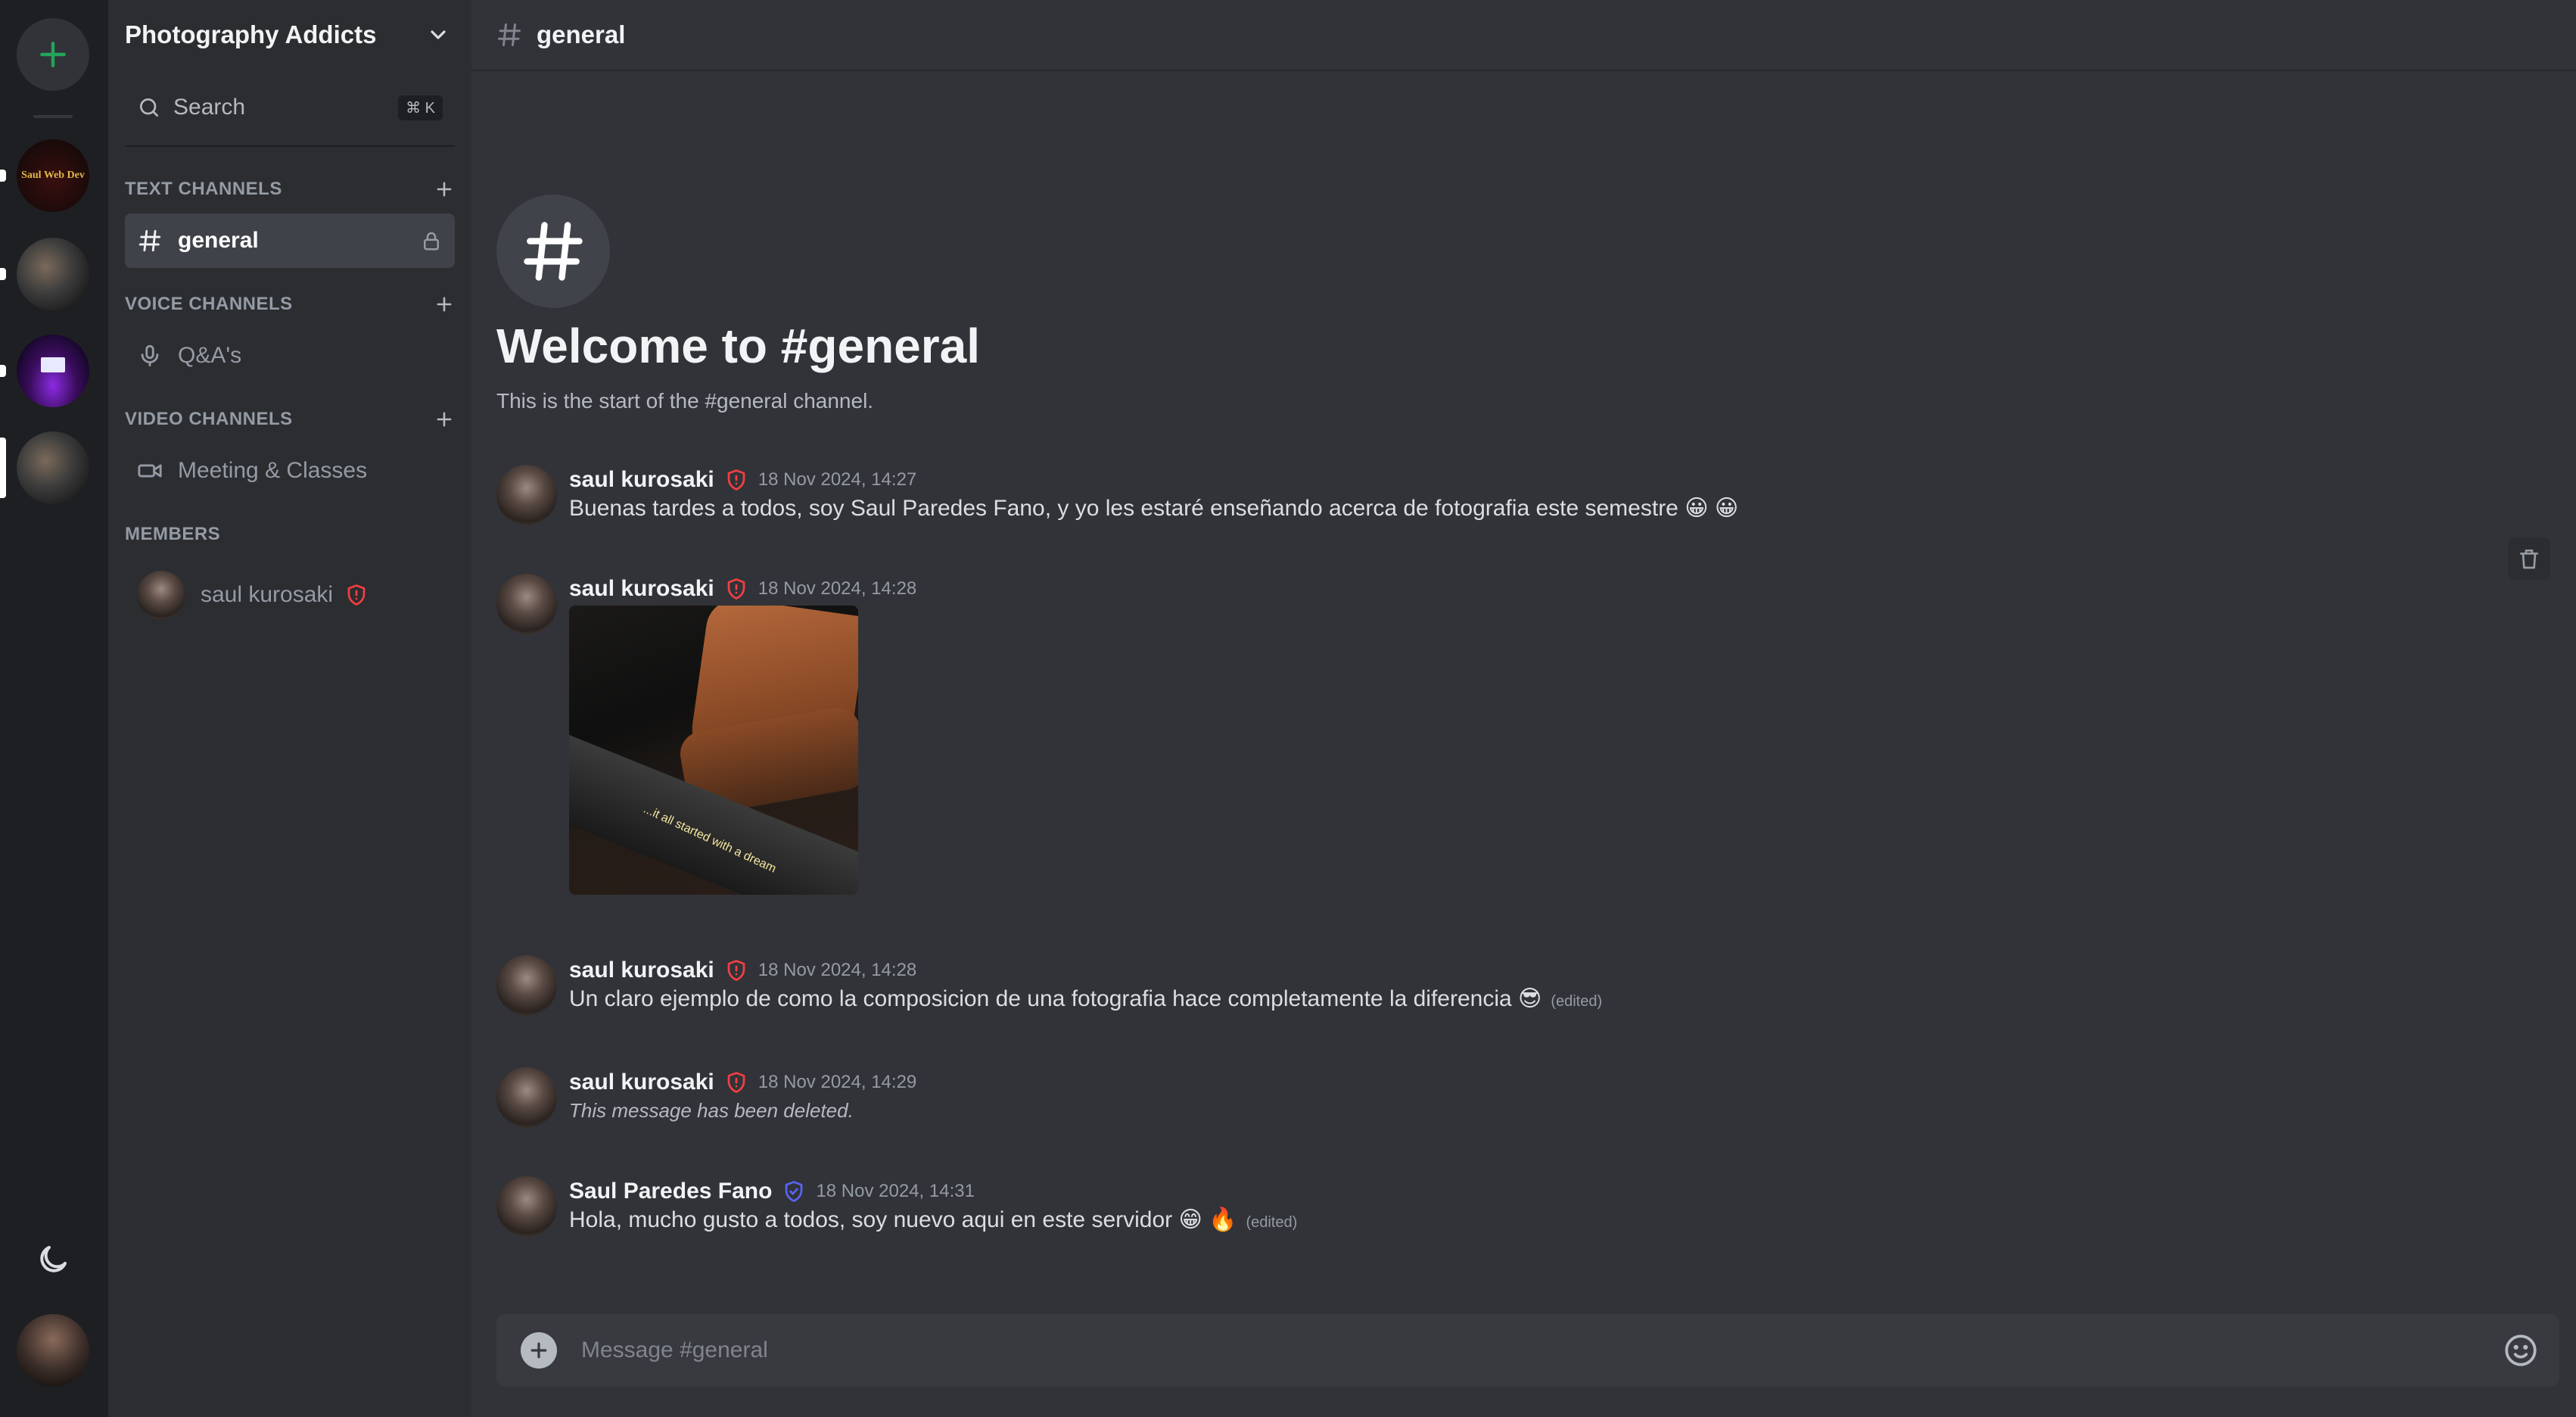 The height and width of the screenshot is (1417, 2576). Describe the element at coordinates (444, 189) in the screenshot. I see `add-text-channel-button` at that location.